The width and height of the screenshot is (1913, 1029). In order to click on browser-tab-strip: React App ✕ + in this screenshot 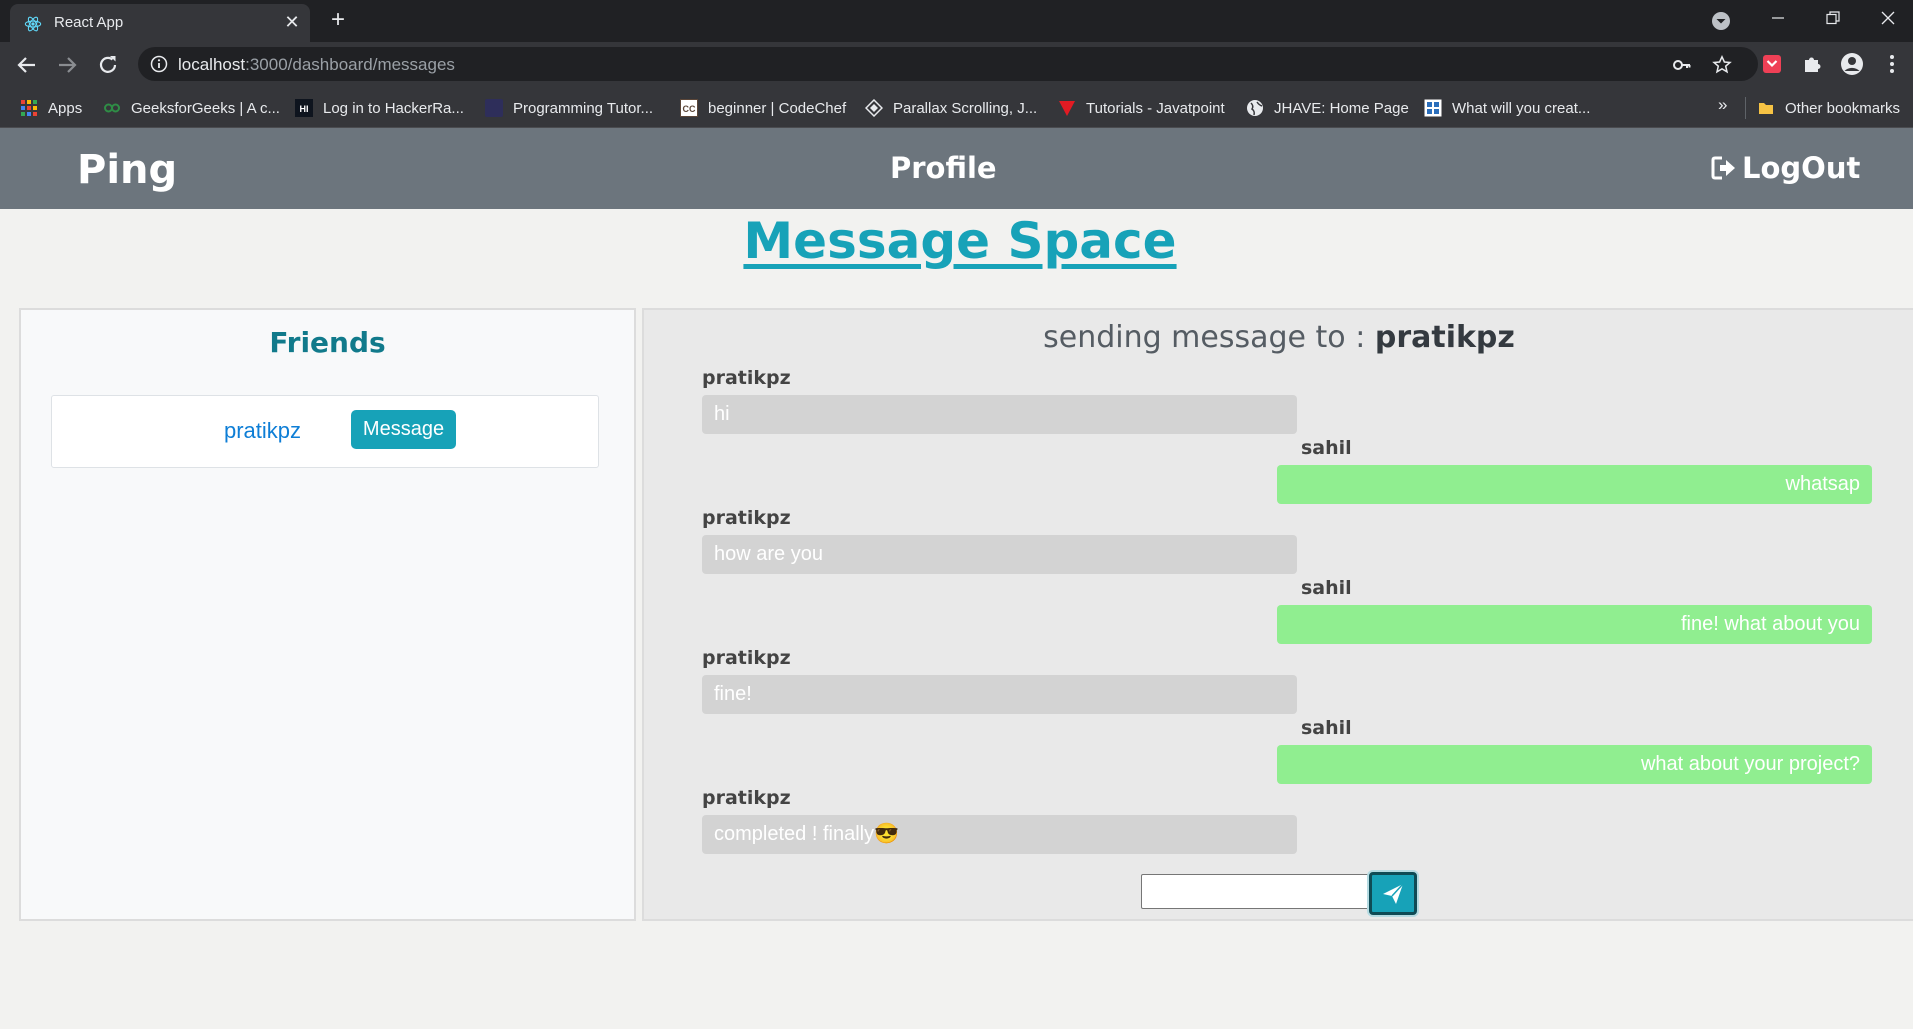, I will do `click(956, 21)`.